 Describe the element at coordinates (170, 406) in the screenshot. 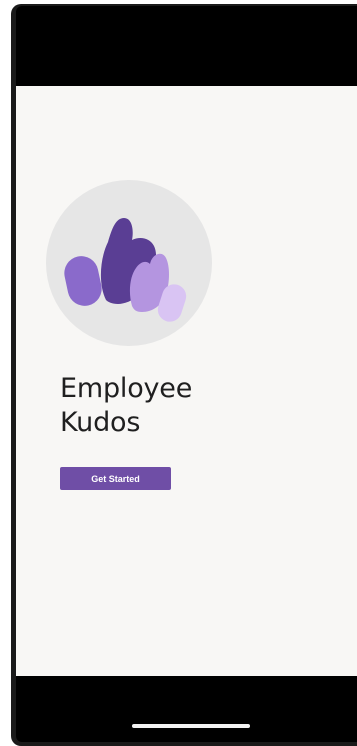

I see `app-title: Employee Kudos` at that location.